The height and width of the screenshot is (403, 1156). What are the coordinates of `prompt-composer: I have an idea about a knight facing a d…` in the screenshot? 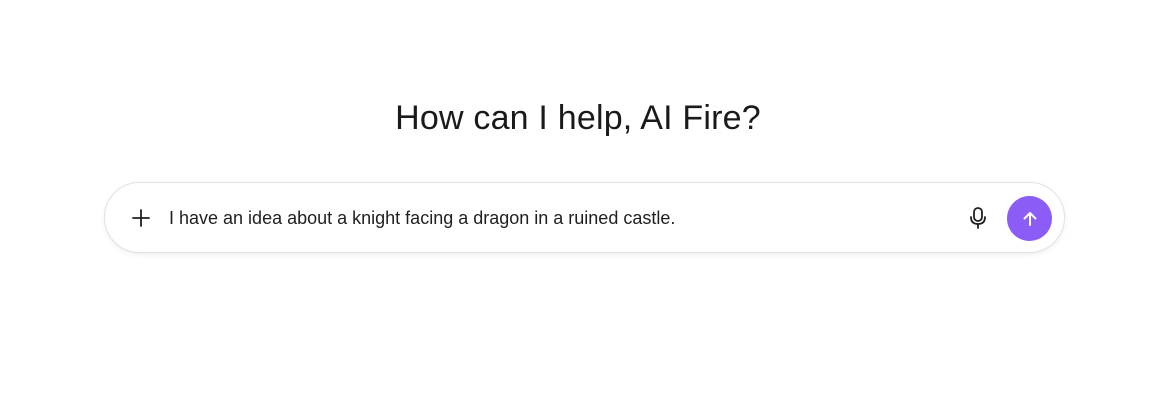 It's located at (584, 217).